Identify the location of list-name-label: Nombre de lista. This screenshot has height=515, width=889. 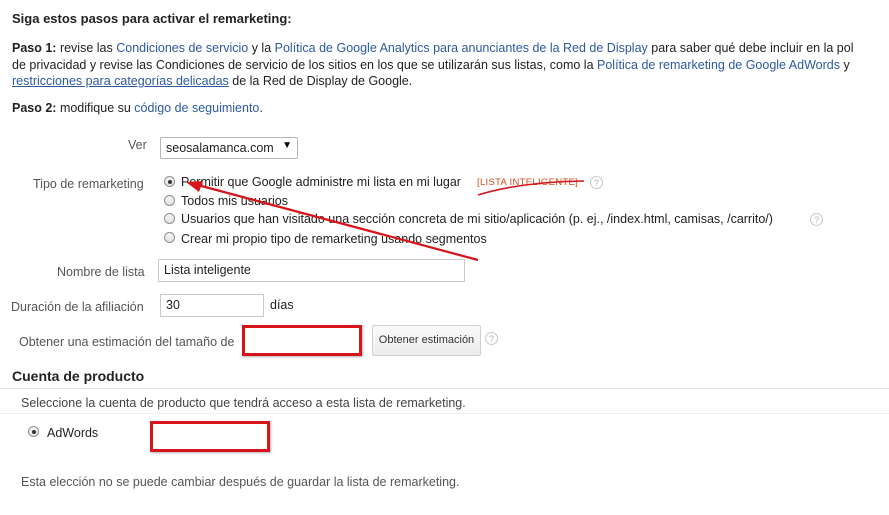
(101, 272).